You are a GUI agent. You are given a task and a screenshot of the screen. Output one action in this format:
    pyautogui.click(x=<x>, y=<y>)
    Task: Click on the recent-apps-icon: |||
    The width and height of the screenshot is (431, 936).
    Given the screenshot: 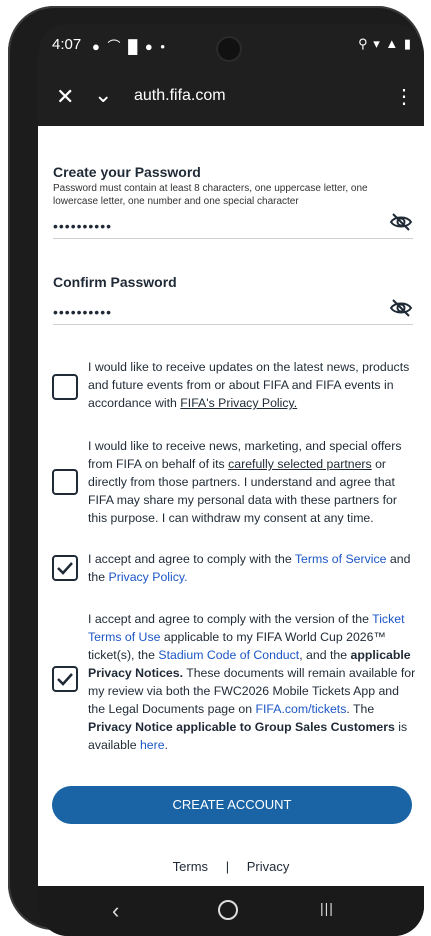 What is the action you would take?
    pyautogui.click(x=327, y=908)
    